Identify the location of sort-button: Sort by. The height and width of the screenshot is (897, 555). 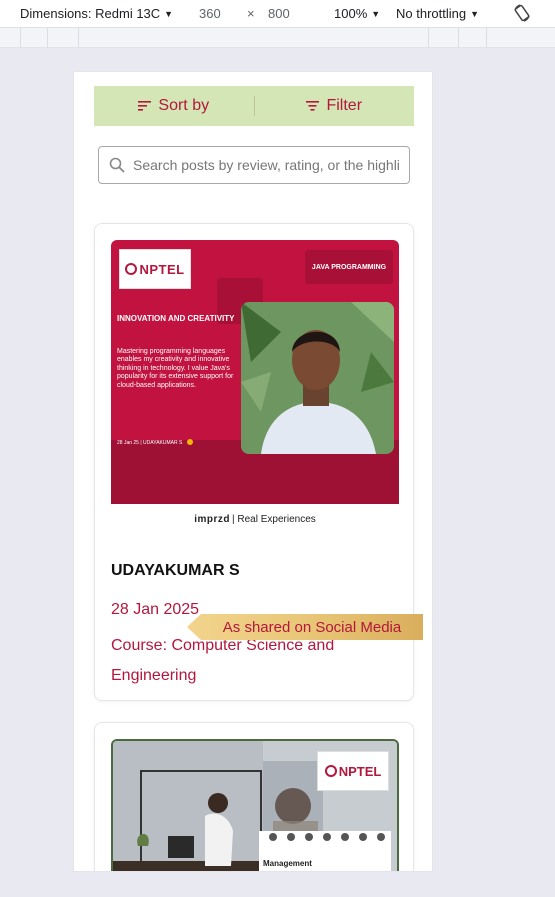
(174, 106).